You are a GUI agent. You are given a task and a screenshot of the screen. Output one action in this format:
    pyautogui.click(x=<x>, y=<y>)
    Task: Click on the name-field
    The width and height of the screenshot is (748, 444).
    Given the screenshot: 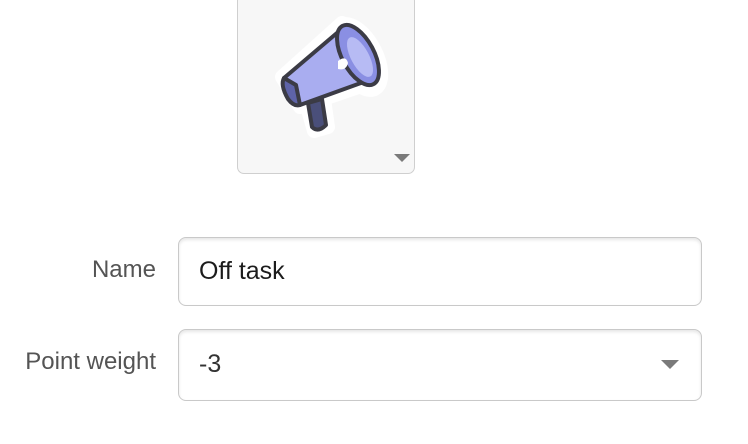 What is the action you would take?
    pyautogui.click(x=440, y=271)
    